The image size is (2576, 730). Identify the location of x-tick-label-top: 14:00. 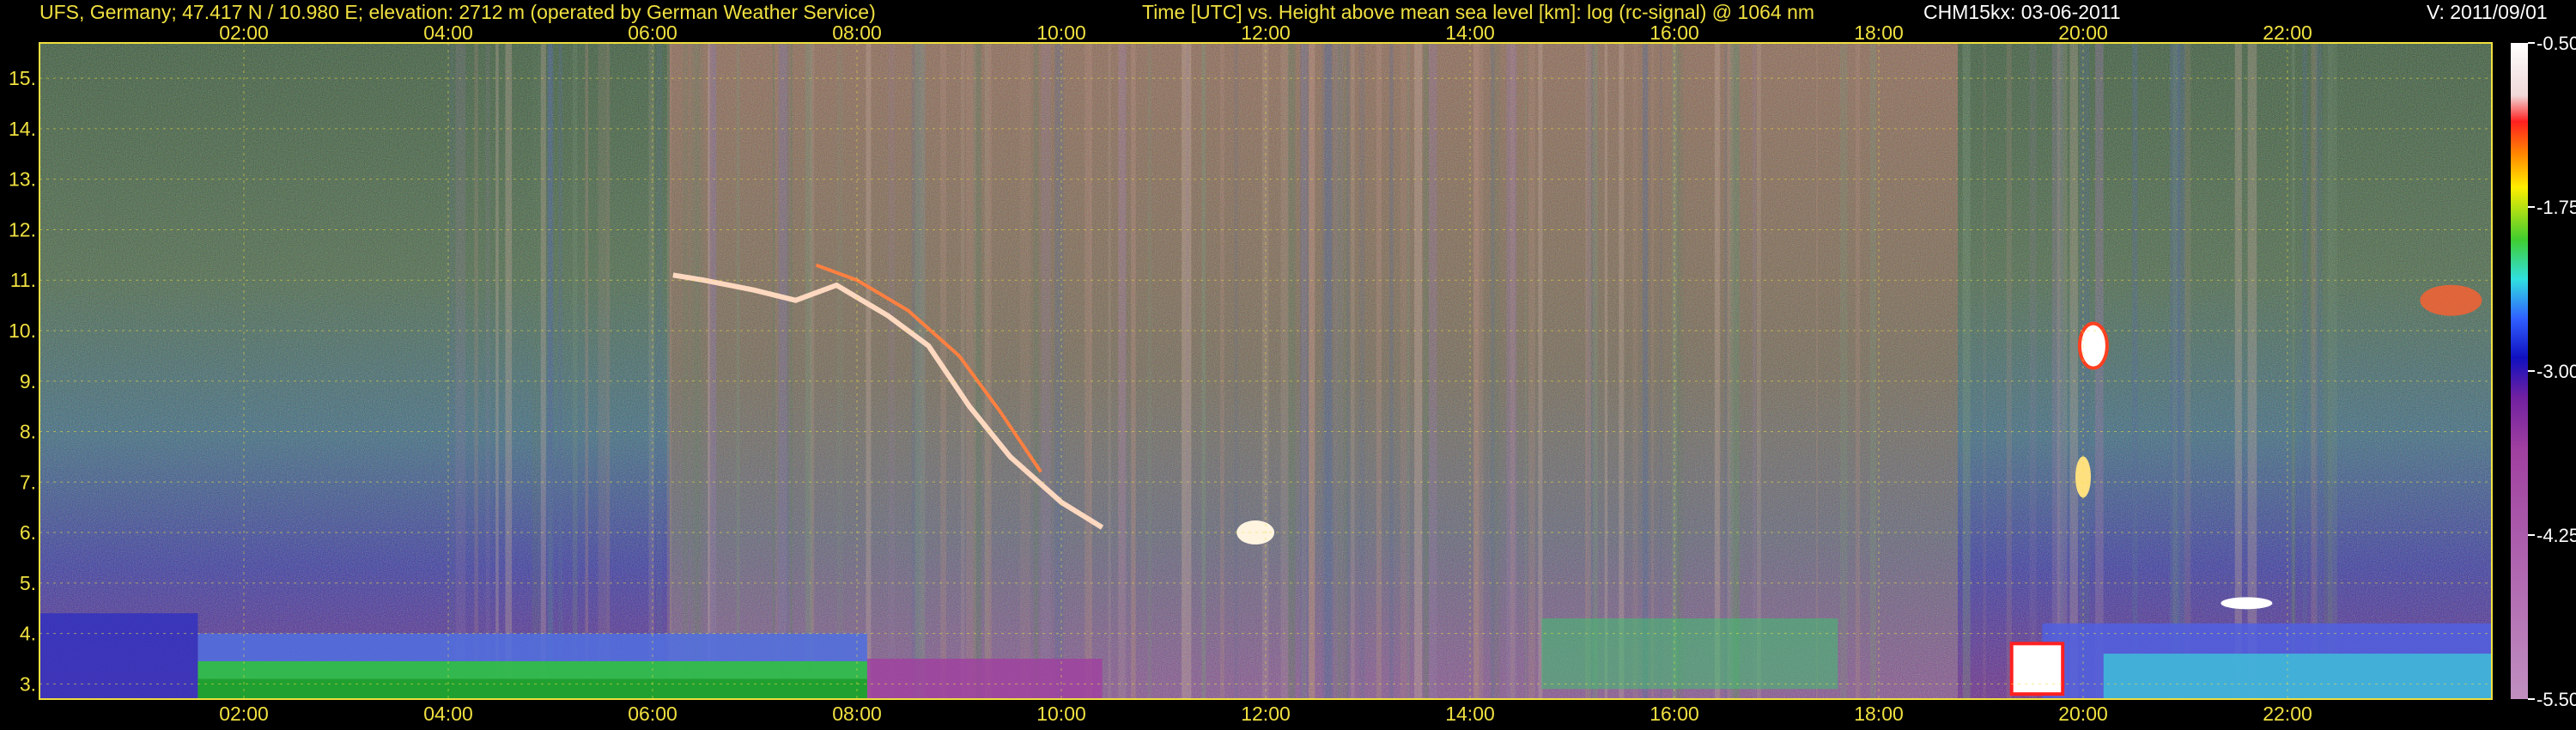
(1470, 32).